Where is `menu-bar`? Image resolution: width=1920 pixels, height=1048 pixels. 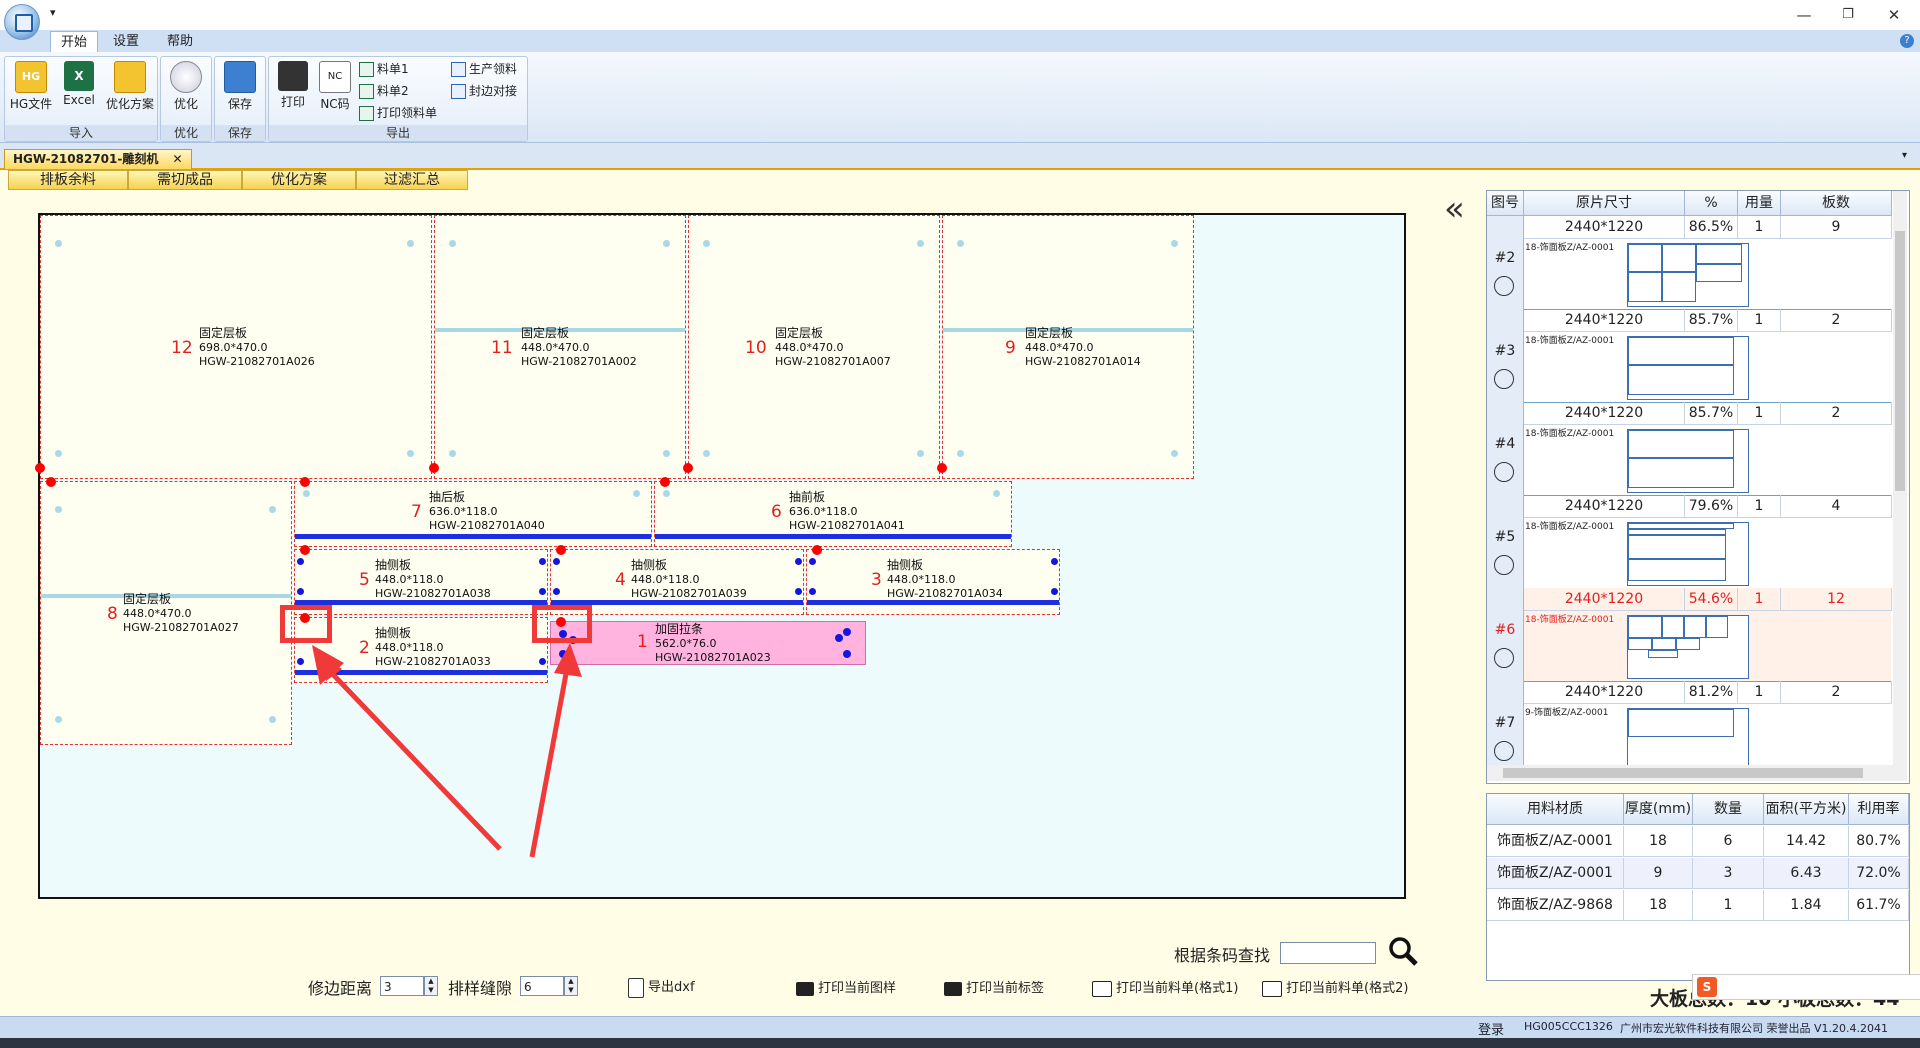 menu-bar is located at coordinates (960, 41).